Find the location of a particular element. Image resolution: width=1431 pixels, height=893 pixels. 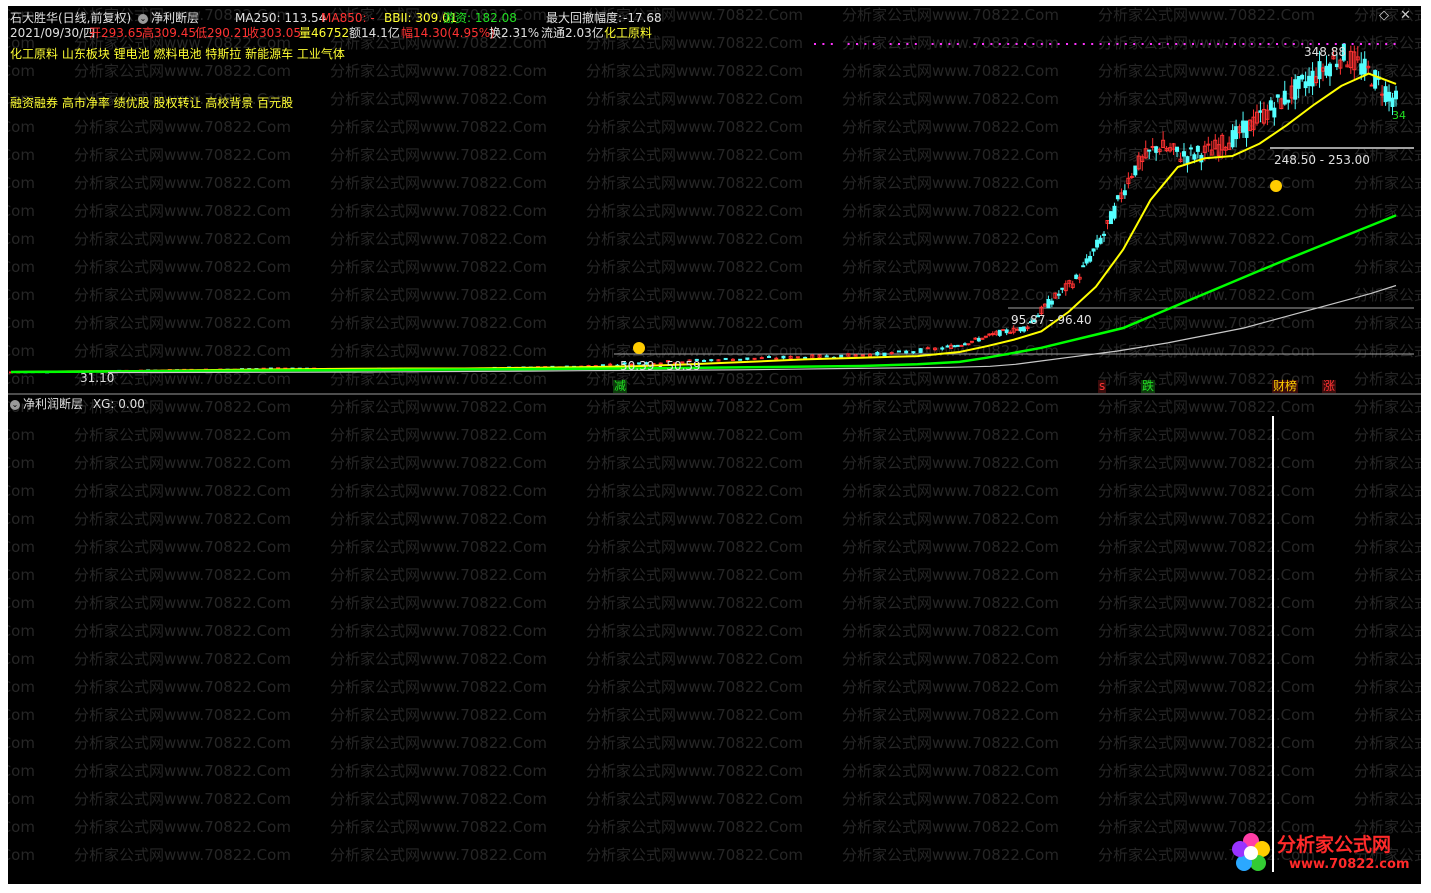

peak-price-label: 348.88 is located at coordinates (1325, 52).